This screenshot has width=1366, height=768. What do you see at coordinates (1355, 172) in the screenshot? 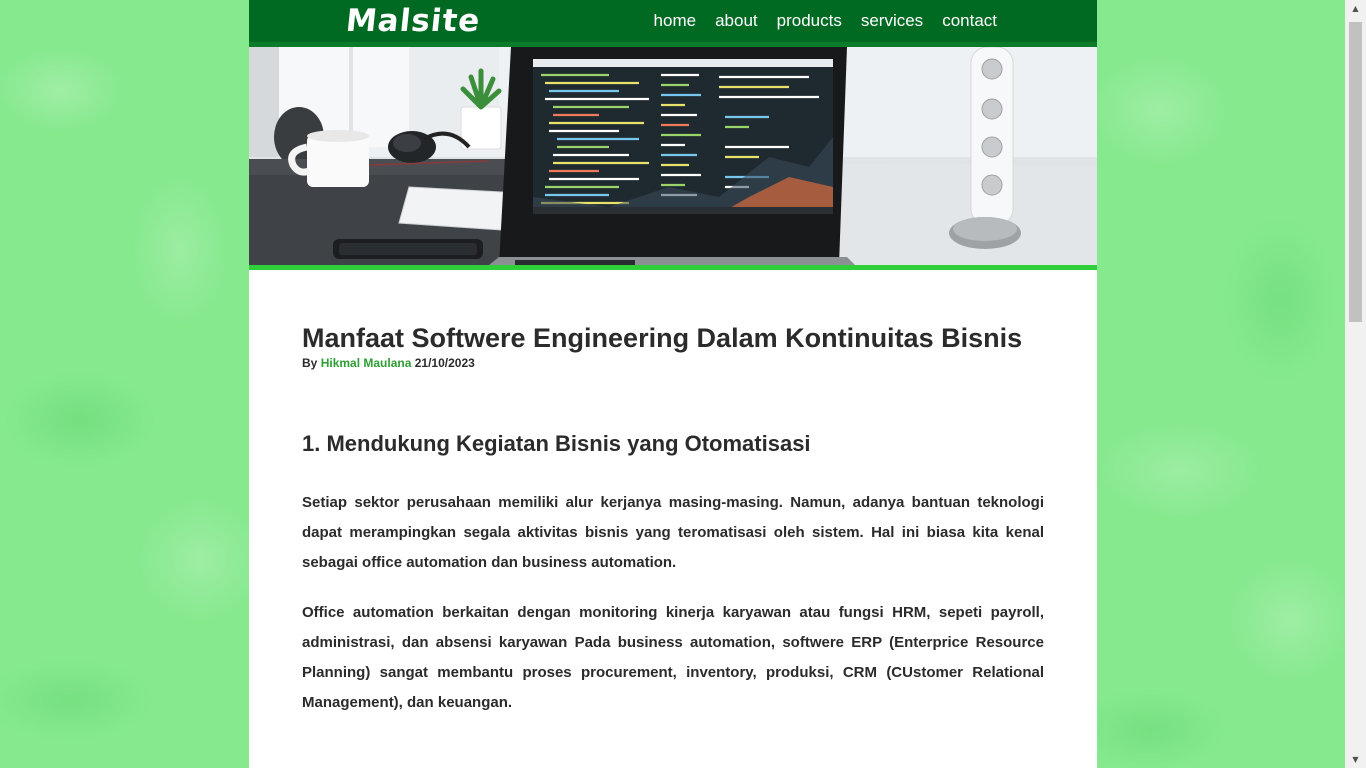
I see `scrollbar-thumb` at bounding box center [1355, 172].